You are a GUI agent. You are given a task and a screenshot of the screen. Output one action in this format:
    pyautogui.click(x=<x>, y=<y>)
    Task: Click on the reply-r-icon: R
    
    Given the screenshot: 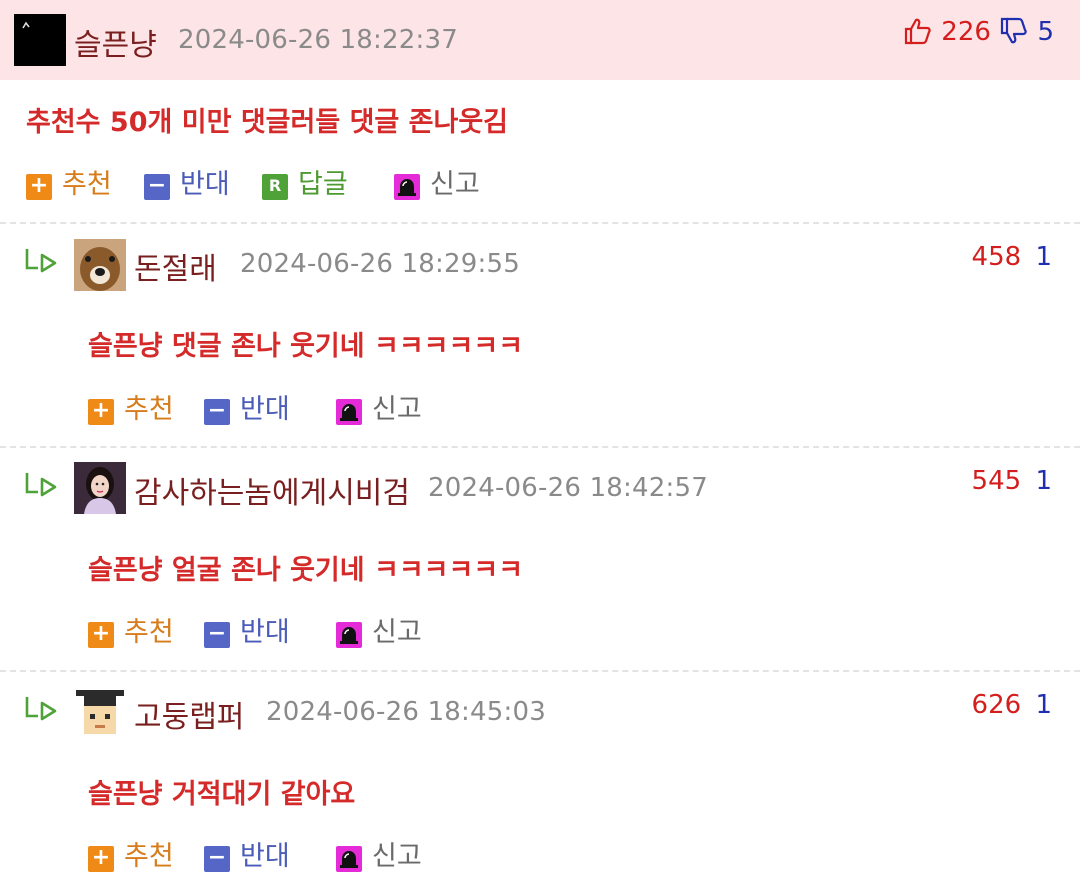 What is the action you would take?
    pyautogui.click(x=275, y=187)
    